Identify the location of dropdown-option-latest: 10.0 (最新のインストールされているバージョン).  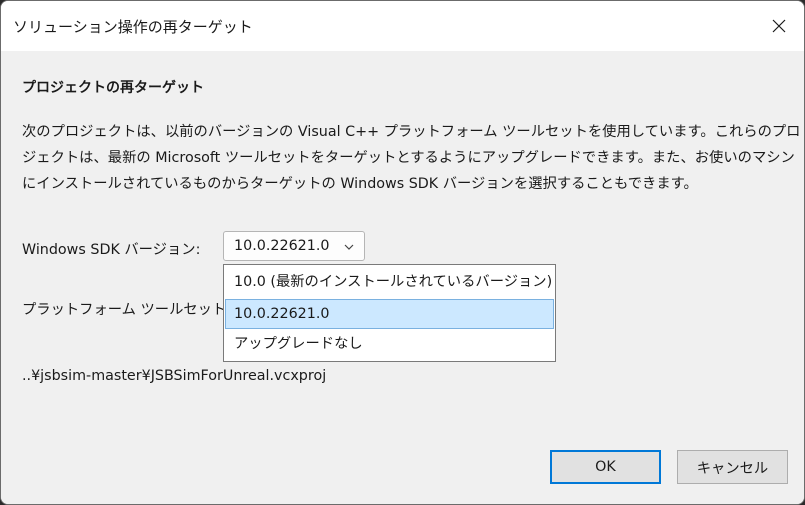
(389, 282).